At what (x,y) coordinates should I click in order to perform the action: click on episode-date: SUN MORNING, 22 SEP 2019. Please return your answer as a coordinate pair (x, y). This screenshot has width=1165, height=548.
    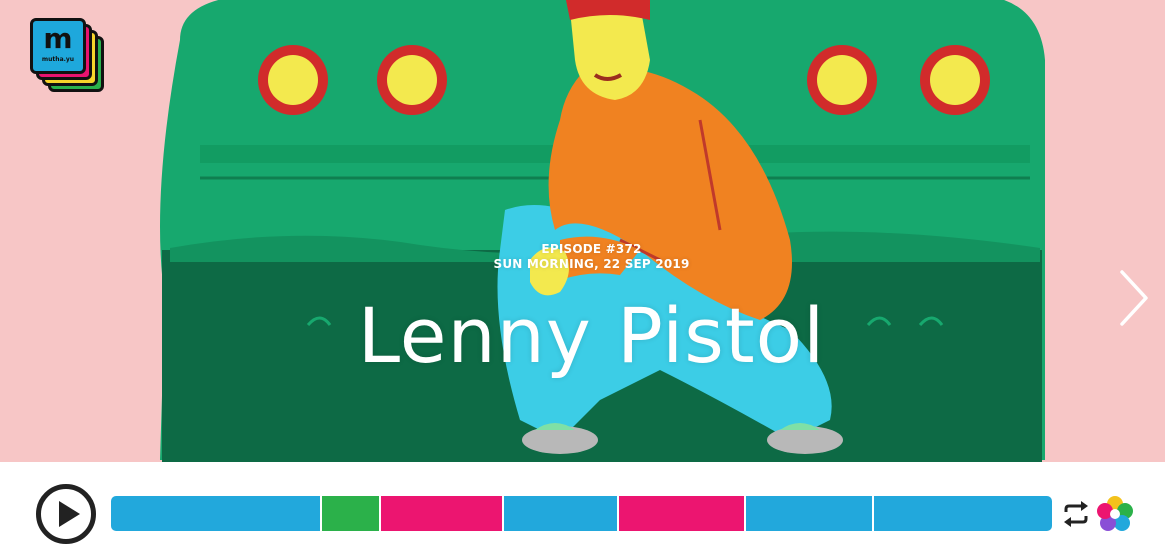
    Looking at the image, I should click on (591, 264).